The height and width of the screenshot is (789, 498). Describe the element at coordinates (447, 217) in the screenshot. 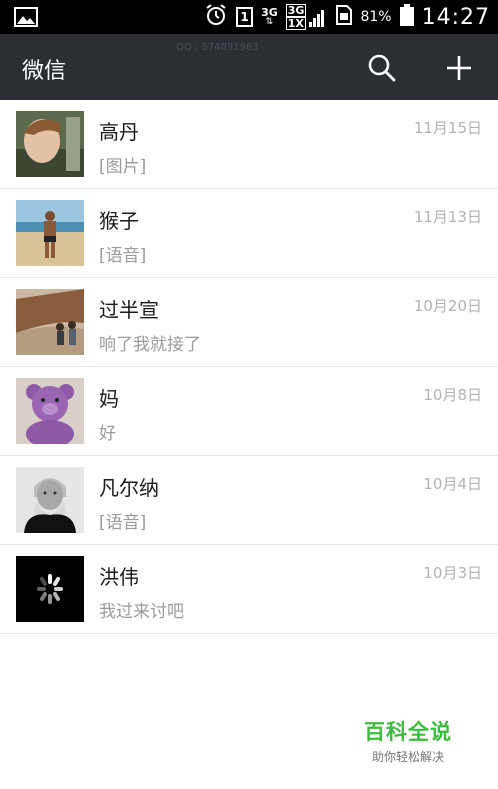

I see `chat-time: 11月13日` at that location.